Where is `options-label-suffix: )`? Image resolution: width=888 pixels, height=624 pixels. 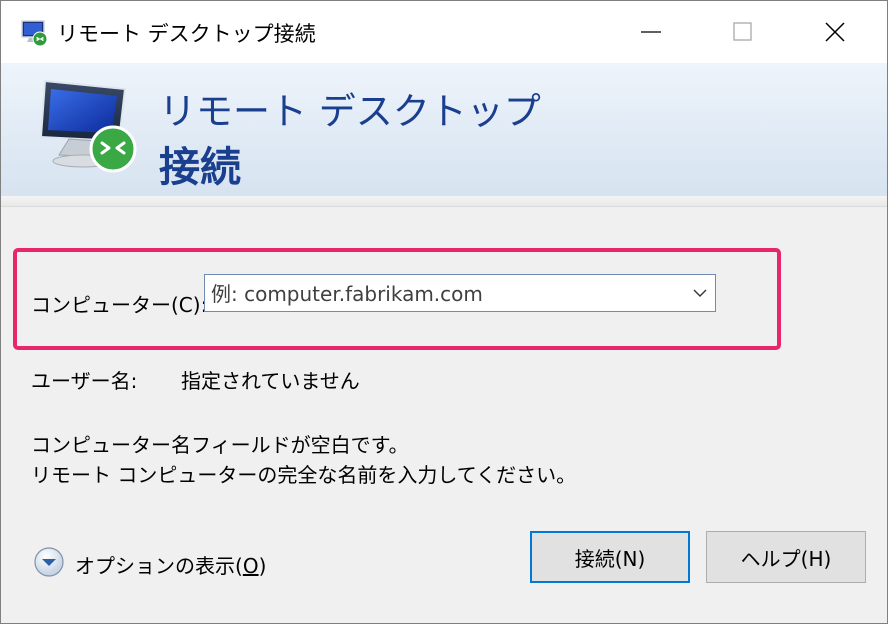
options-label-suffix: ) is located at coordinates (262, 566).